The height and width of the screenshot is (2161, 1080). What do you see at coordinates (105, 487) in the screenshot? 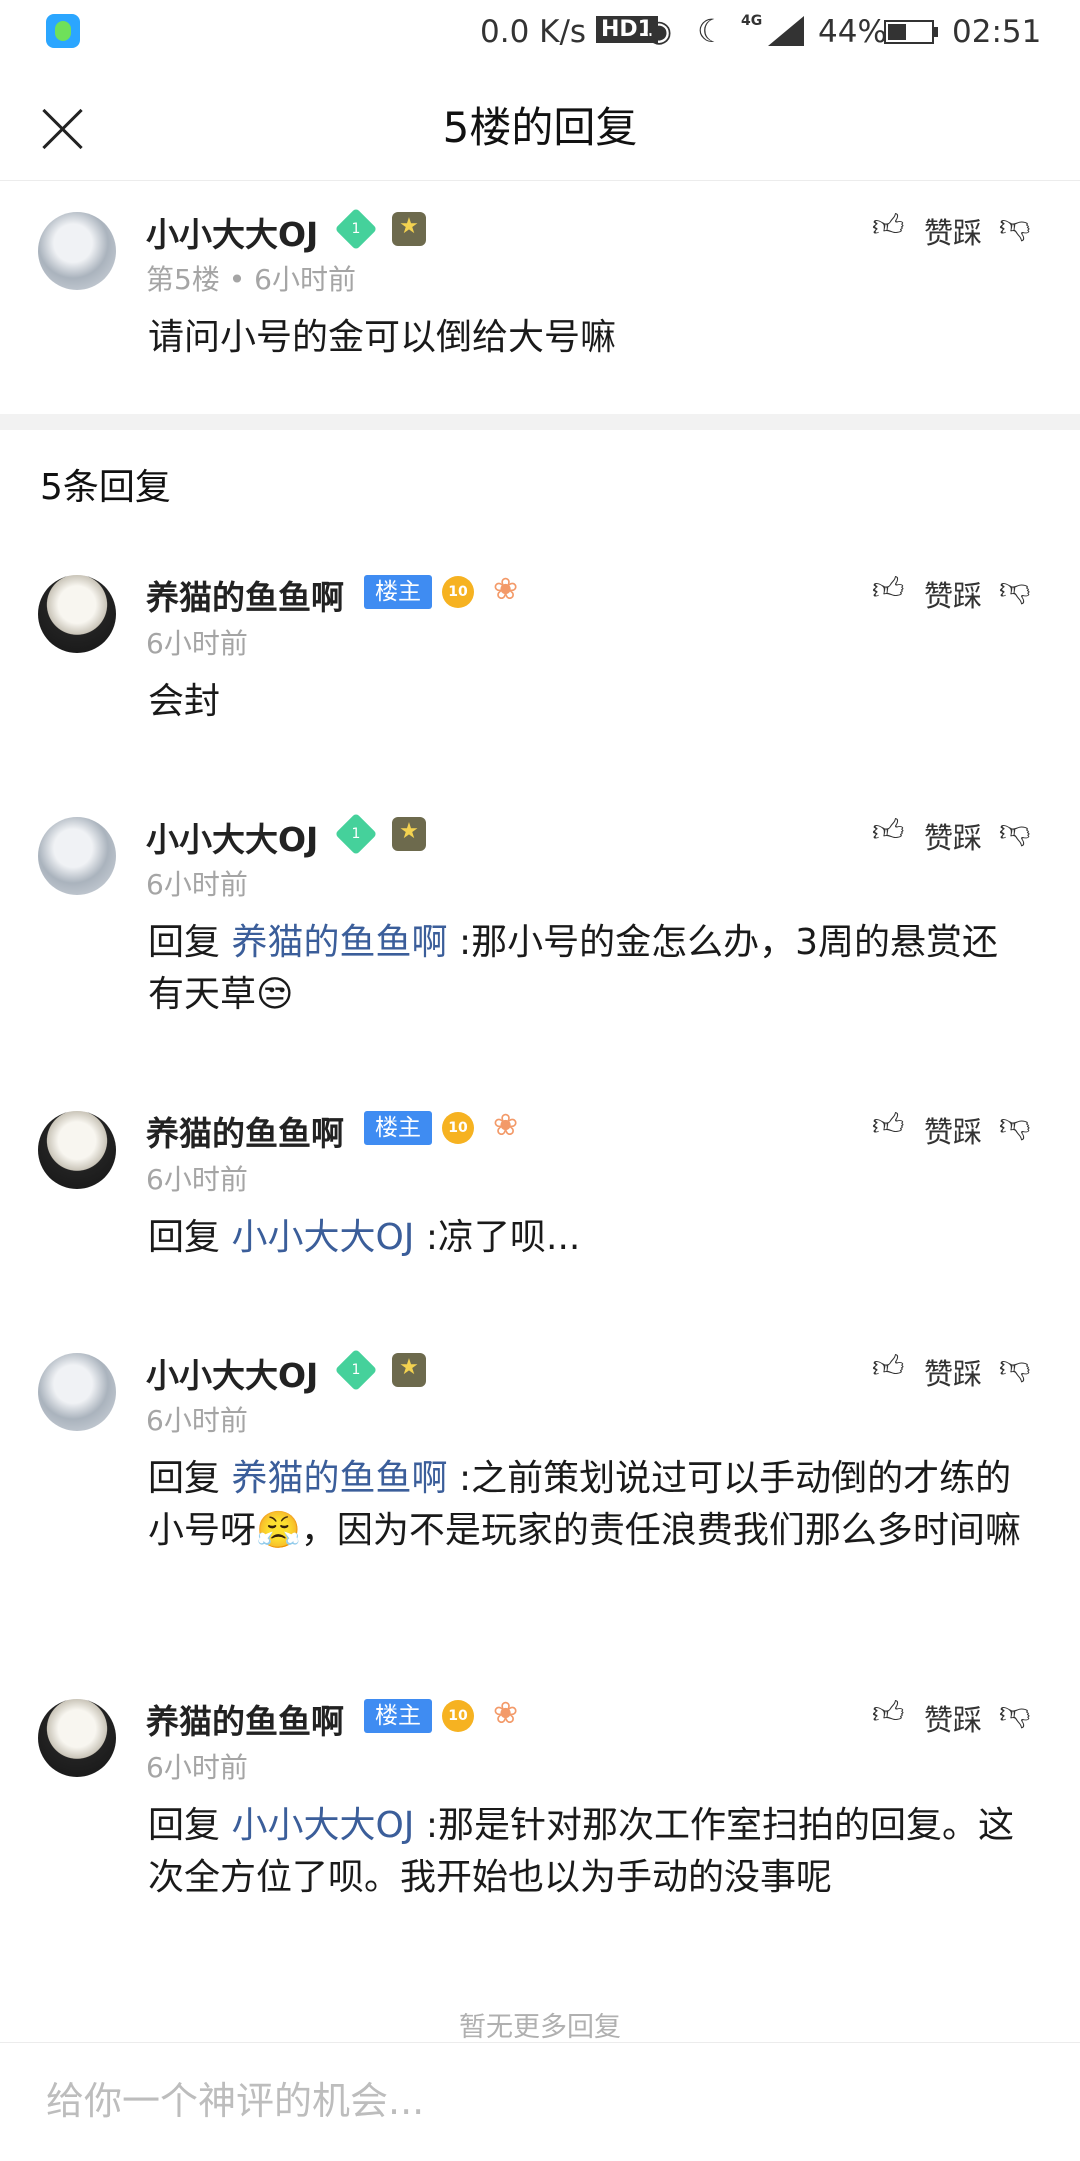
I see `reply-count: 5条回复` at bounding box center [105, 487].